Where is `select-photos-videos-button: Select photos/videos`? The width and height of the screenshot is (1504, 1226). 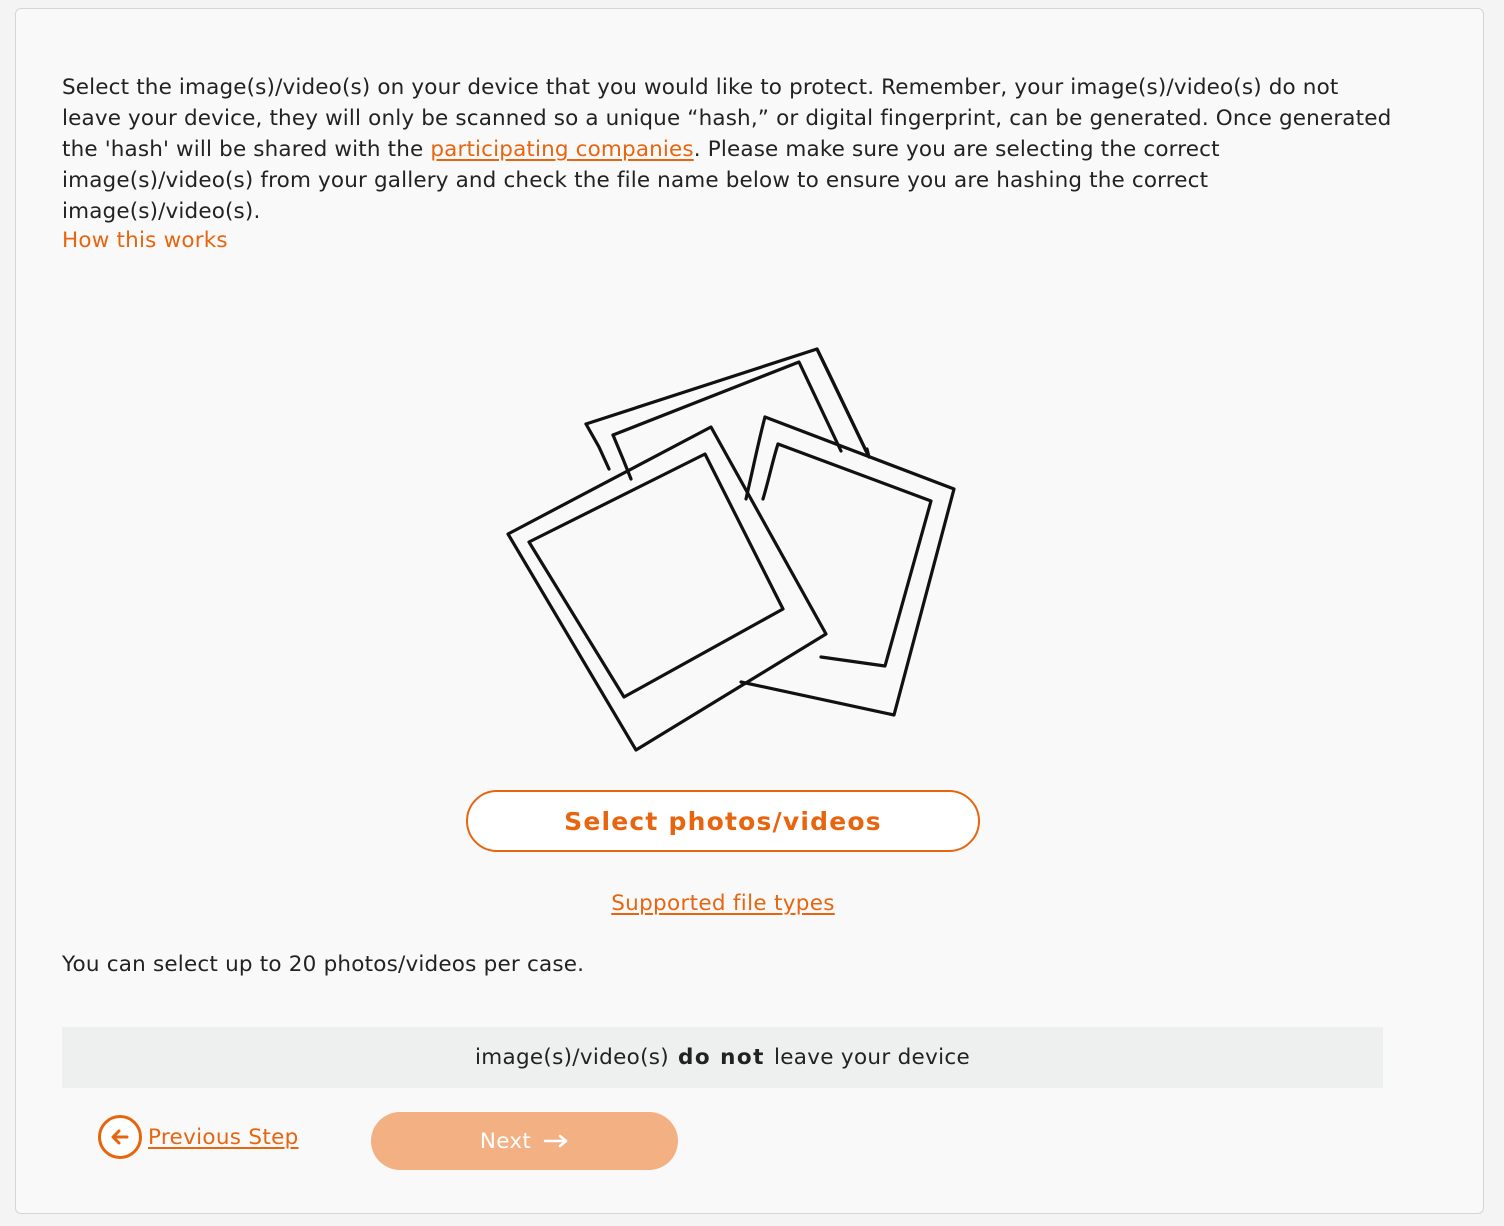 select-photos-videos-button: Select photos/videos is located at coordinates (723, 821).